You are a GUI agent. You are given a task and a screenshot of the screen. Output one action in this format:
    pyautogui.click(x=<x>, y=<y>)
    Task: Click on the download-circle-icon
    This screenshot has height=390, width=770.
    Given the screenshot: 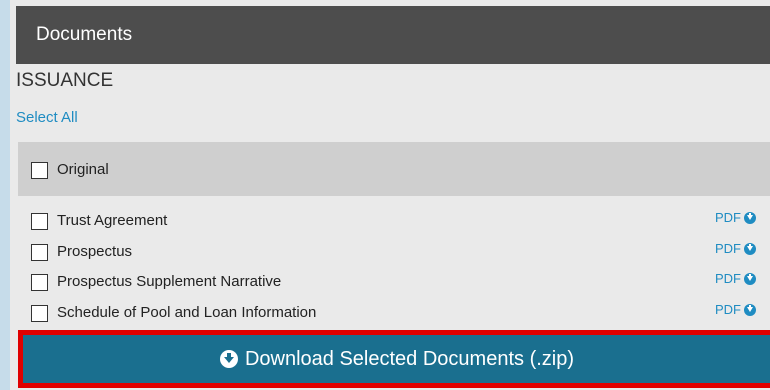 What is the action you would take?
    pyautogui.click(x=228, y=359)
    